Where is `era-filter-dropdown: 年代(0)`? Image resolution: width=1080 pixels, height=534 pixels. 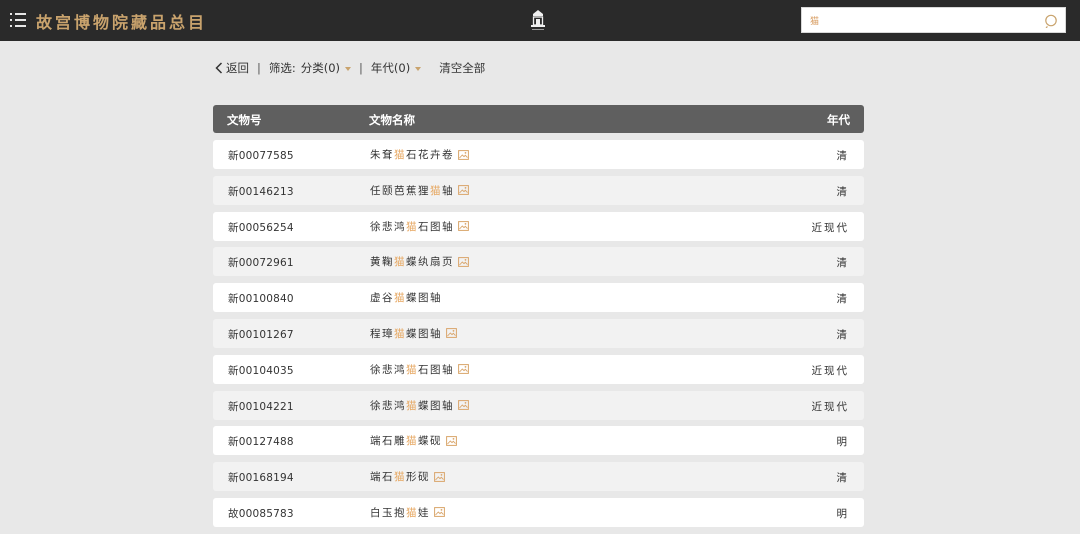 era-filter-dropdown: 年代(0) is located at coordinates (396, 68).